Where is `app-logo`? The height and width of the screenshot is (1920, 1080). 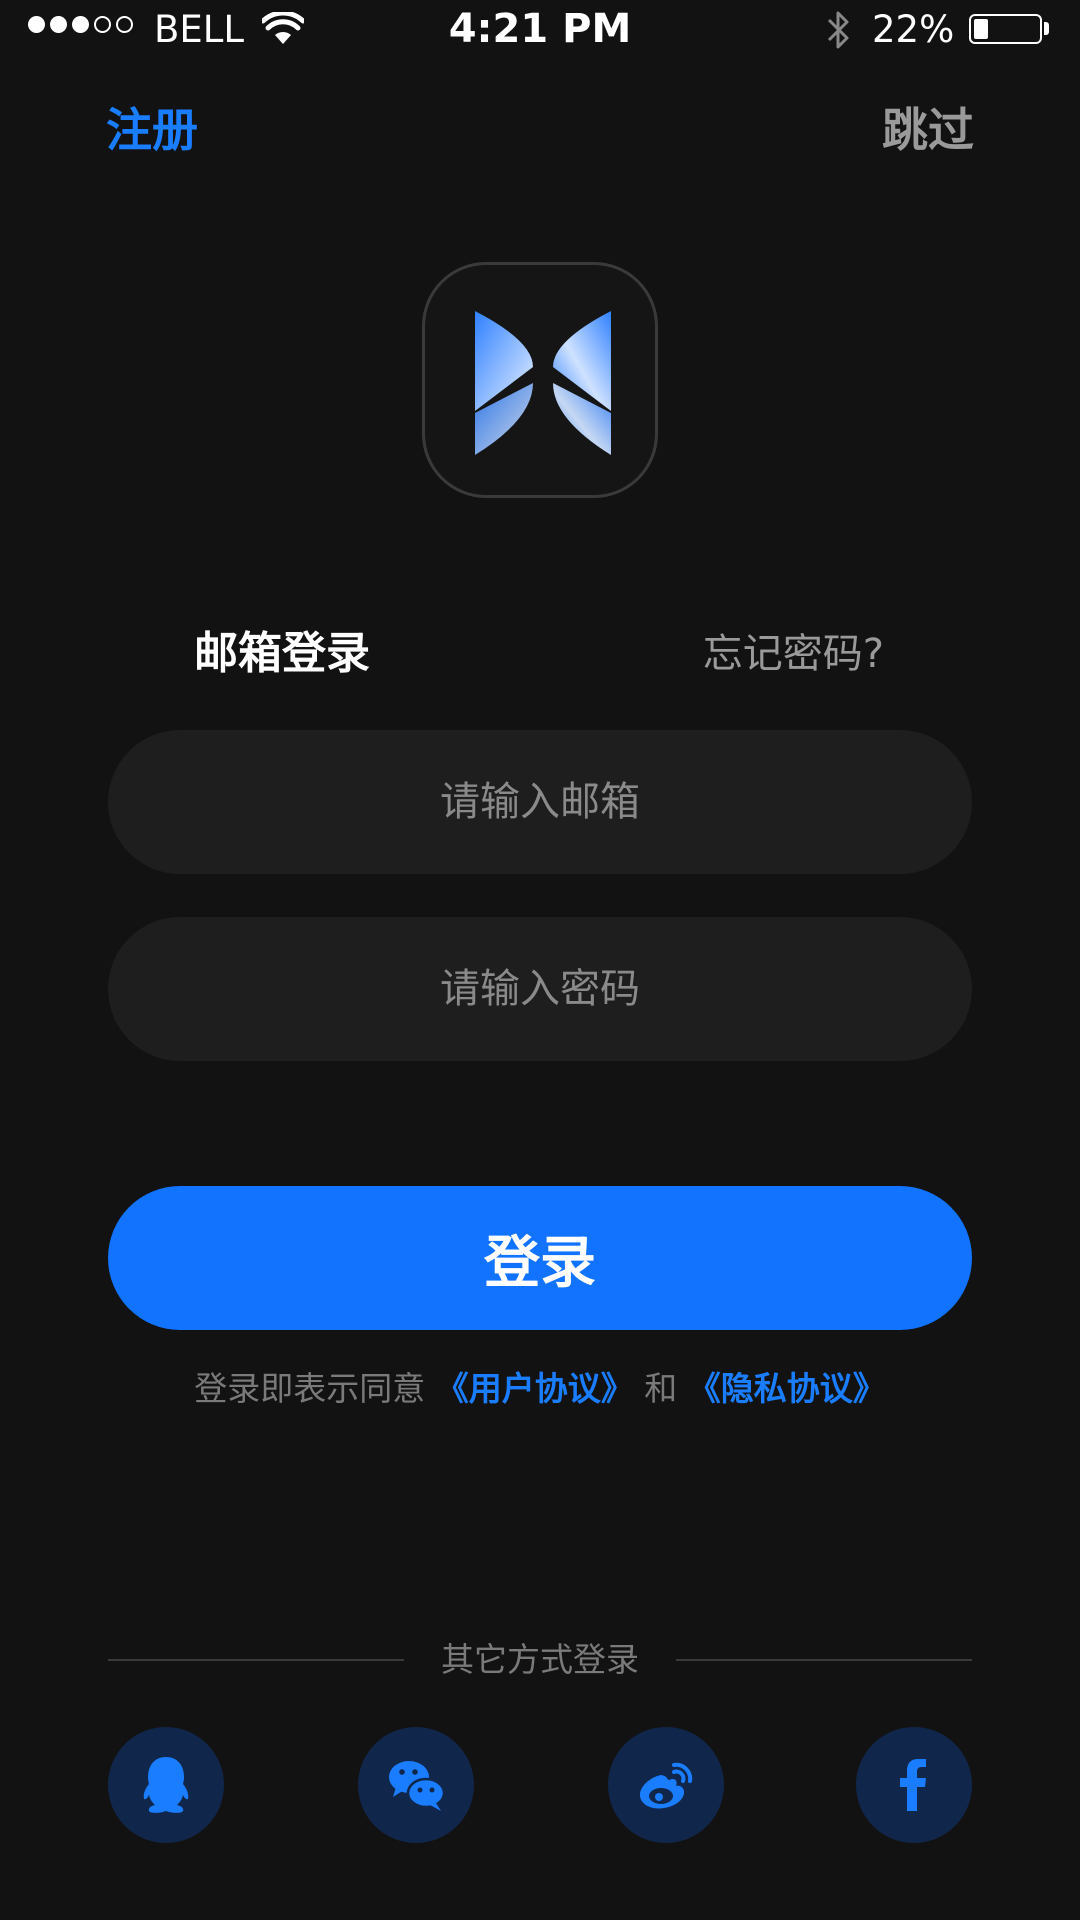
app-logo is located at coordinates (540, 380).